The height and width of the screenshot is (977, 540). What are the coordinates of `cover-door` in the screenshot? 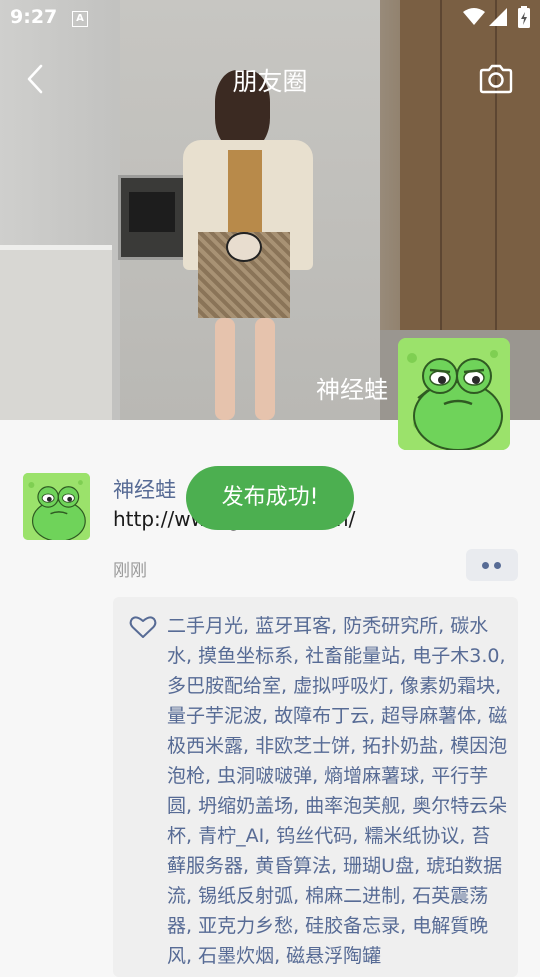 It's located at (470, 165).